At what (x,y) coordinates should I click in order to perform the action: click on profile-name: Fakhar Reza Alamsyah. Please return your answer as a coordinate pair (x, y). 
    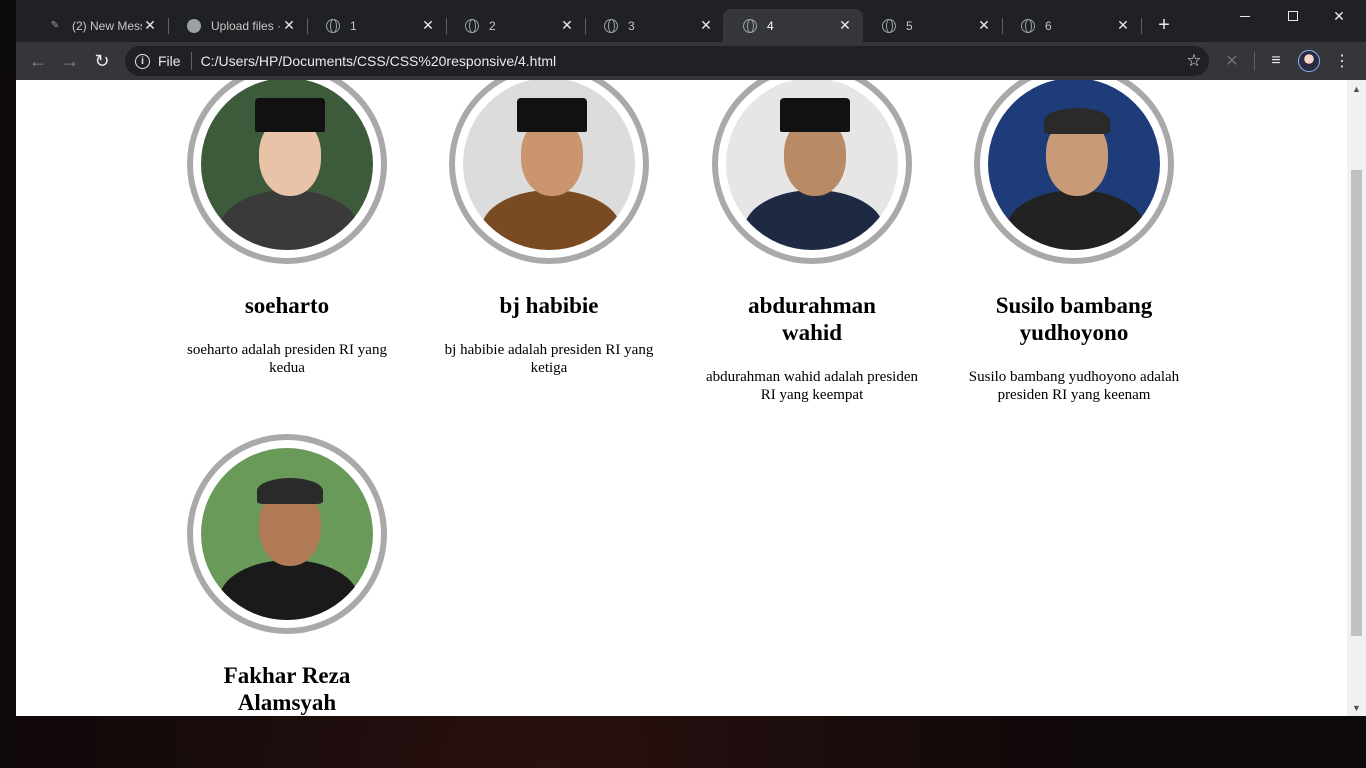
    Looking at the image, I should click on (287, 689).